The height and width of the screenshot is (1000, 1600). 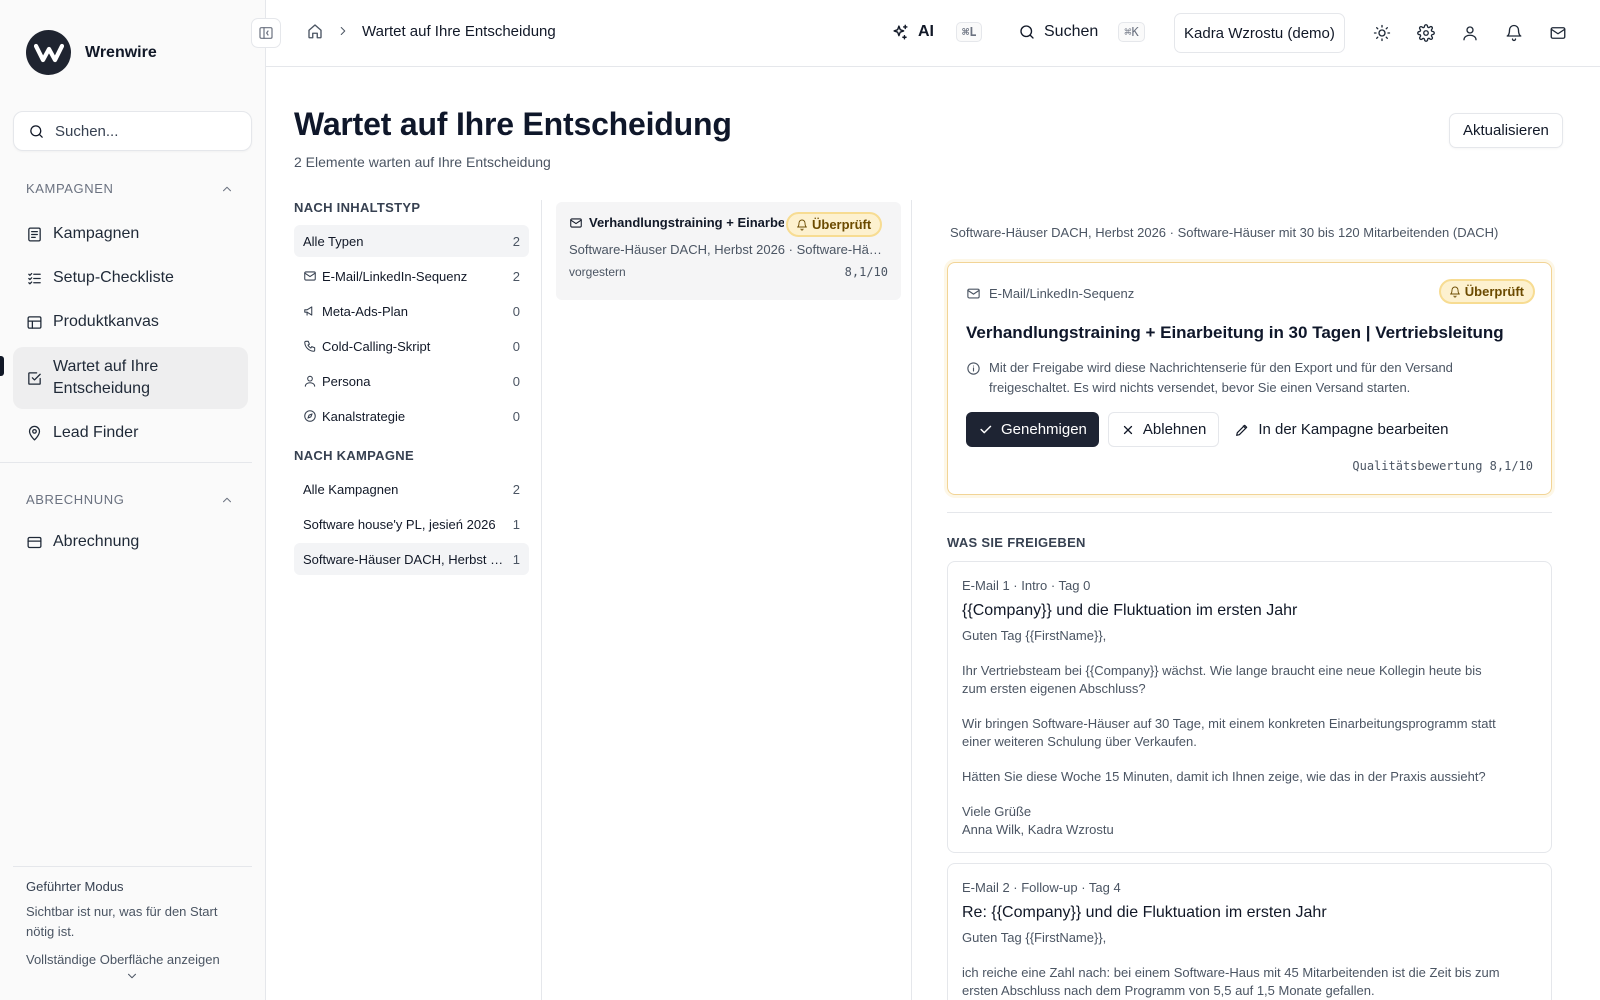 I want to click on sidebar-item-produktkanvas: Produktkanvas, so click(x=130, y=322).